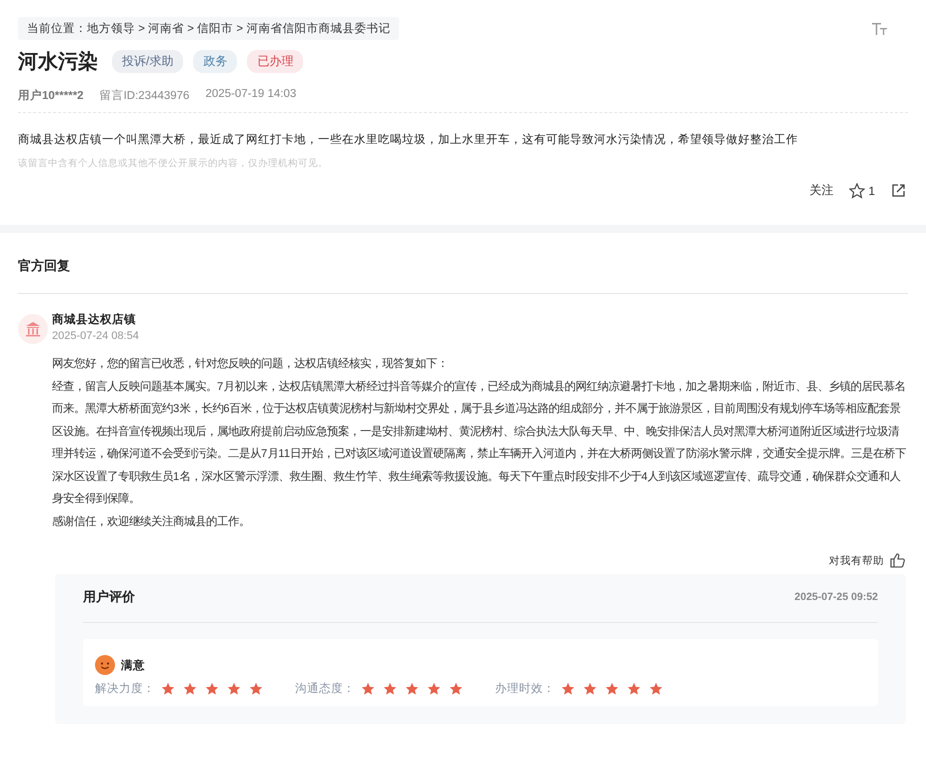 This screenshot has width=926, height=764. I want to click on tag: 已办理, so click(275, 61).